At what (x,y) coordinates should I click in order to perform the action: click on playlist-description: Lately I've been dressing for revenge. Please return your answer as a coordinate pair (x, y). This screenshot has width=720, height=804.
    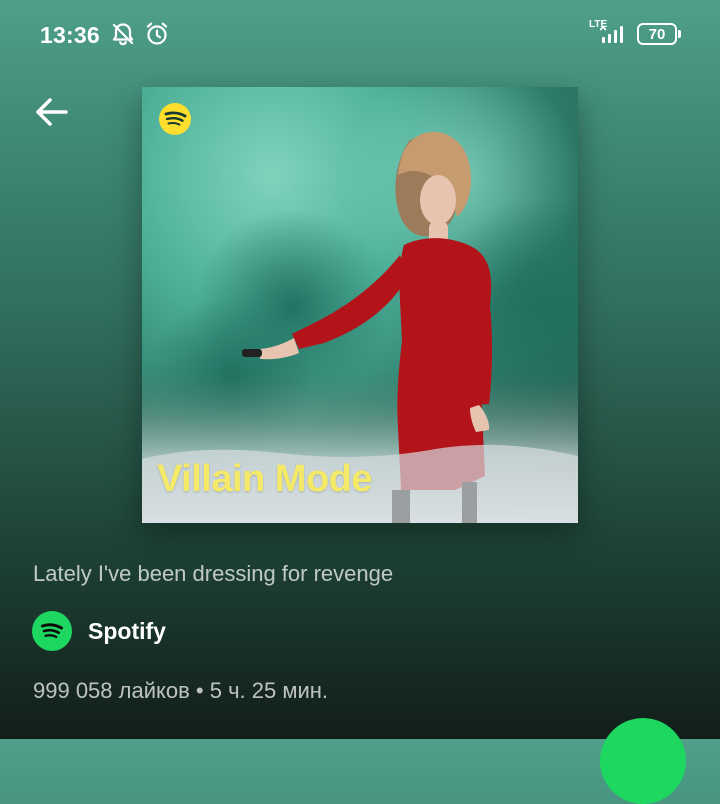
    Looking at the image, I should click on (213, 573).